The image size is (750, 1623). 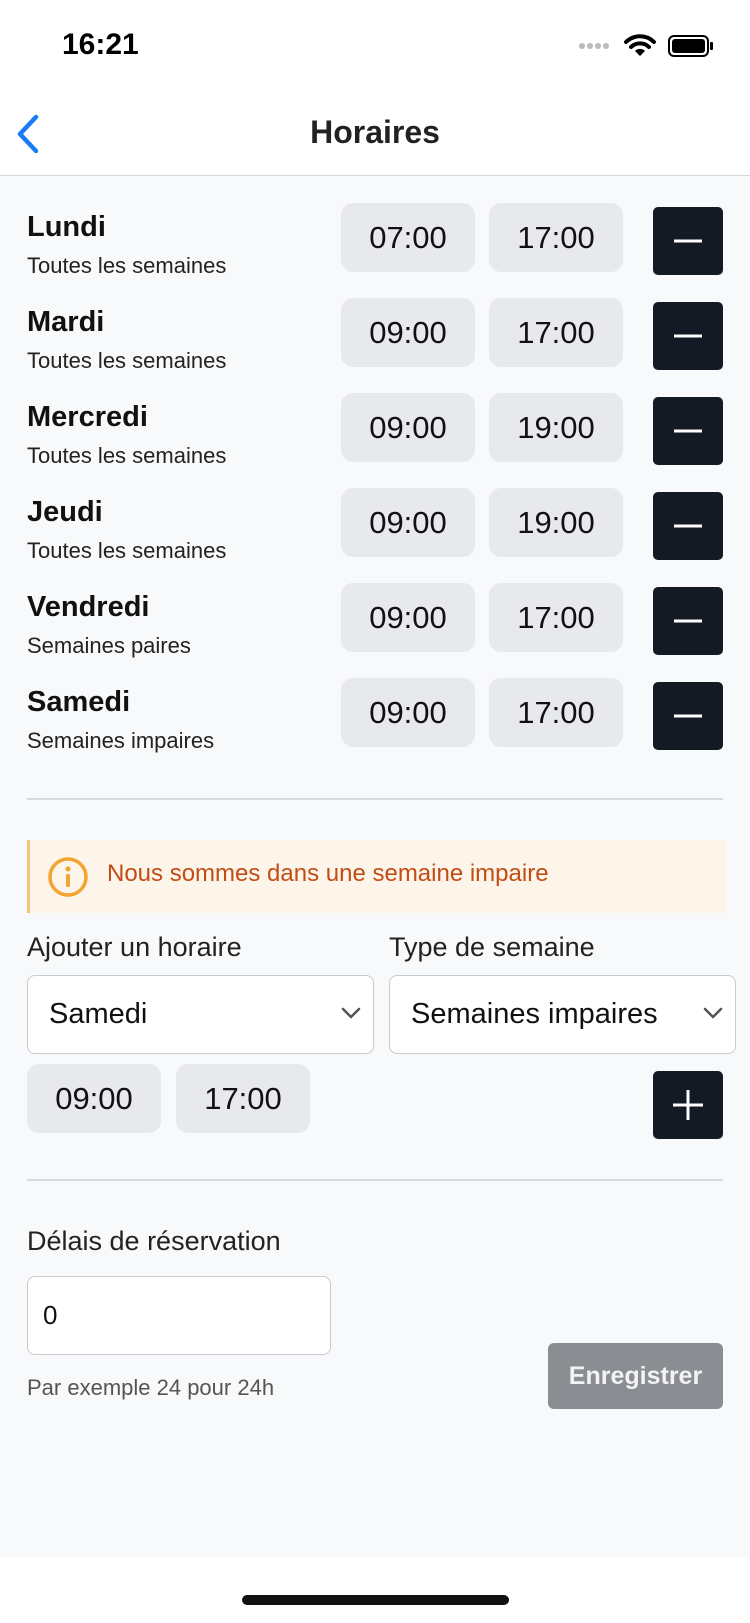 I want to click on start-time: 07:00, so click(x=408, y=237).